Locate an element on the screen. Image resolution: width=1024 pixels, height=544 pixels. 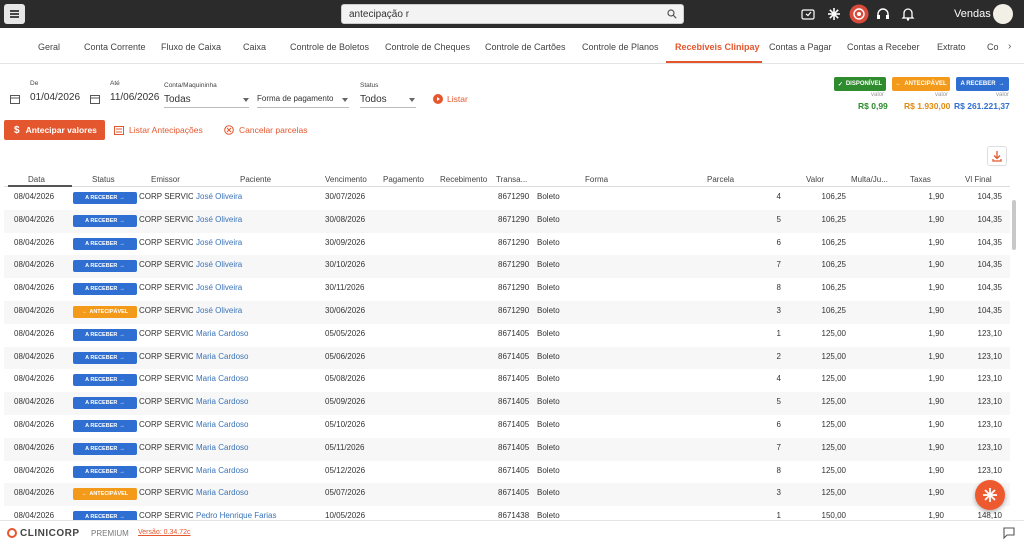
download-button is located at coordinates (997, 156).